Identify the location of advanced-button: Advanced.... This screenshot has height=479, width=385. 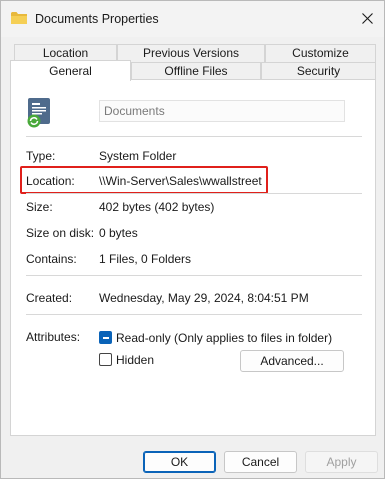
(292, 361).